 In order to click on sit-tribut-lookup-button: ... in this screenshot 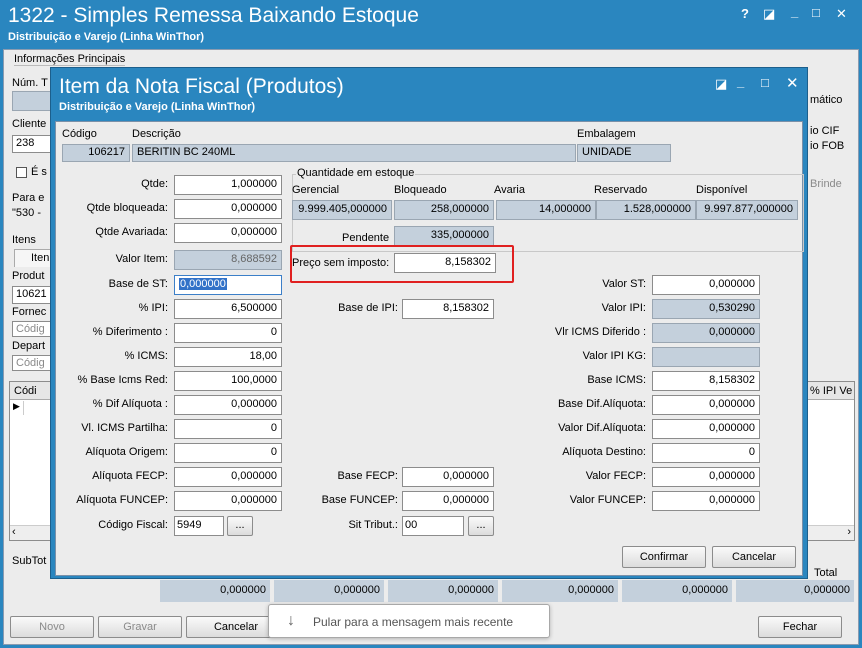, I will do `click(481, 526)`.